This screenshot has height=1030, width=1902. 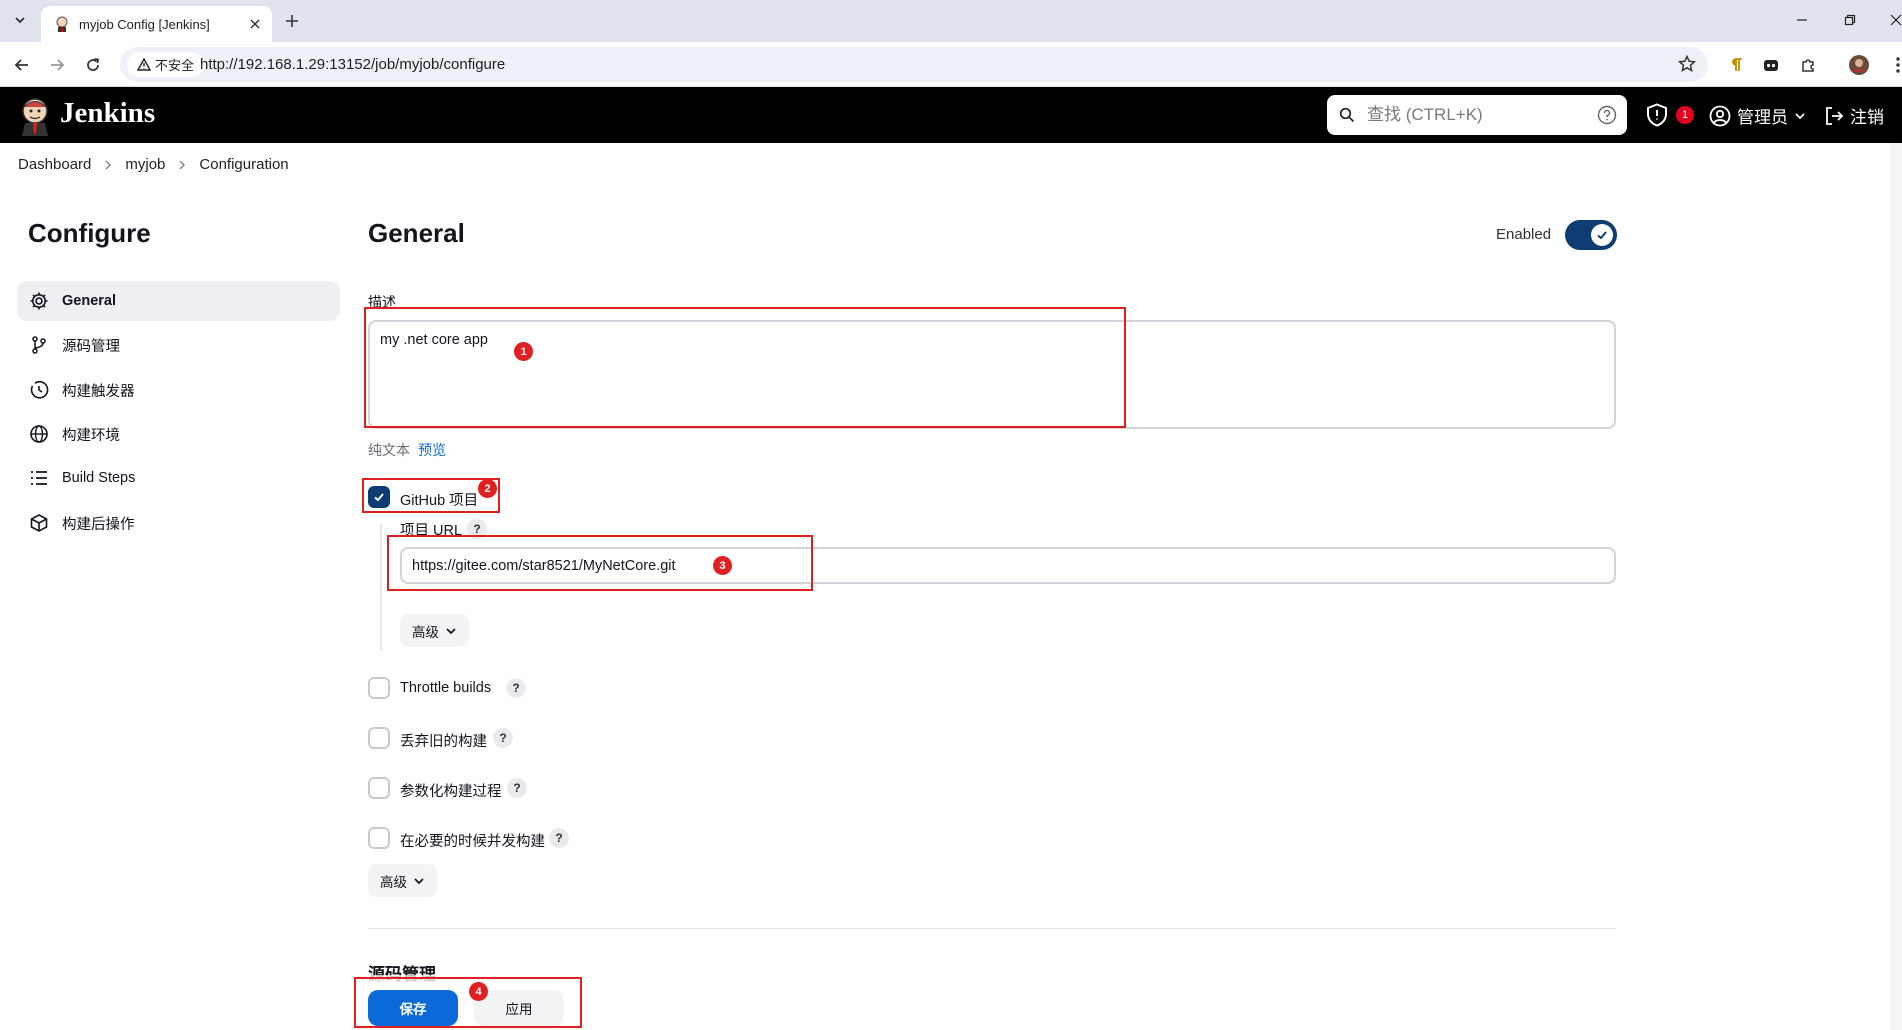 I want to click on sidebar-item-label: 构建后操作, so click(x=98, y=524).